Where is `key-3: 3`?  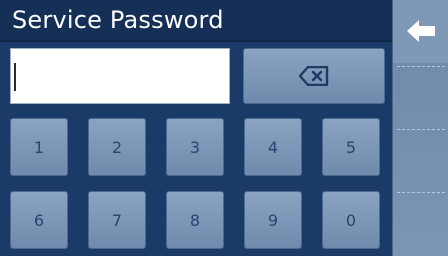 key-3: 3 is located at coordinates (195, 147).